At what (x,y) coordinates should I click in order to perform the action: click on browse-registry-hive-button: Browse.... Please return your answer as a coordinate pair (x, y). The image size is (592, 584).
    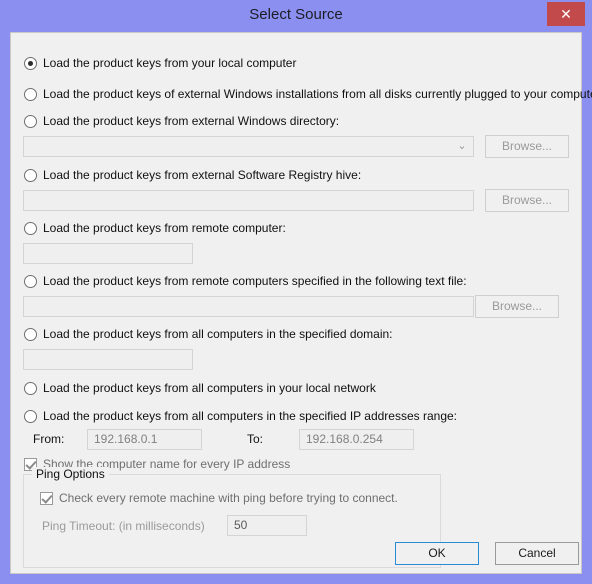
    Looking at the image, I should click on (527, 200).